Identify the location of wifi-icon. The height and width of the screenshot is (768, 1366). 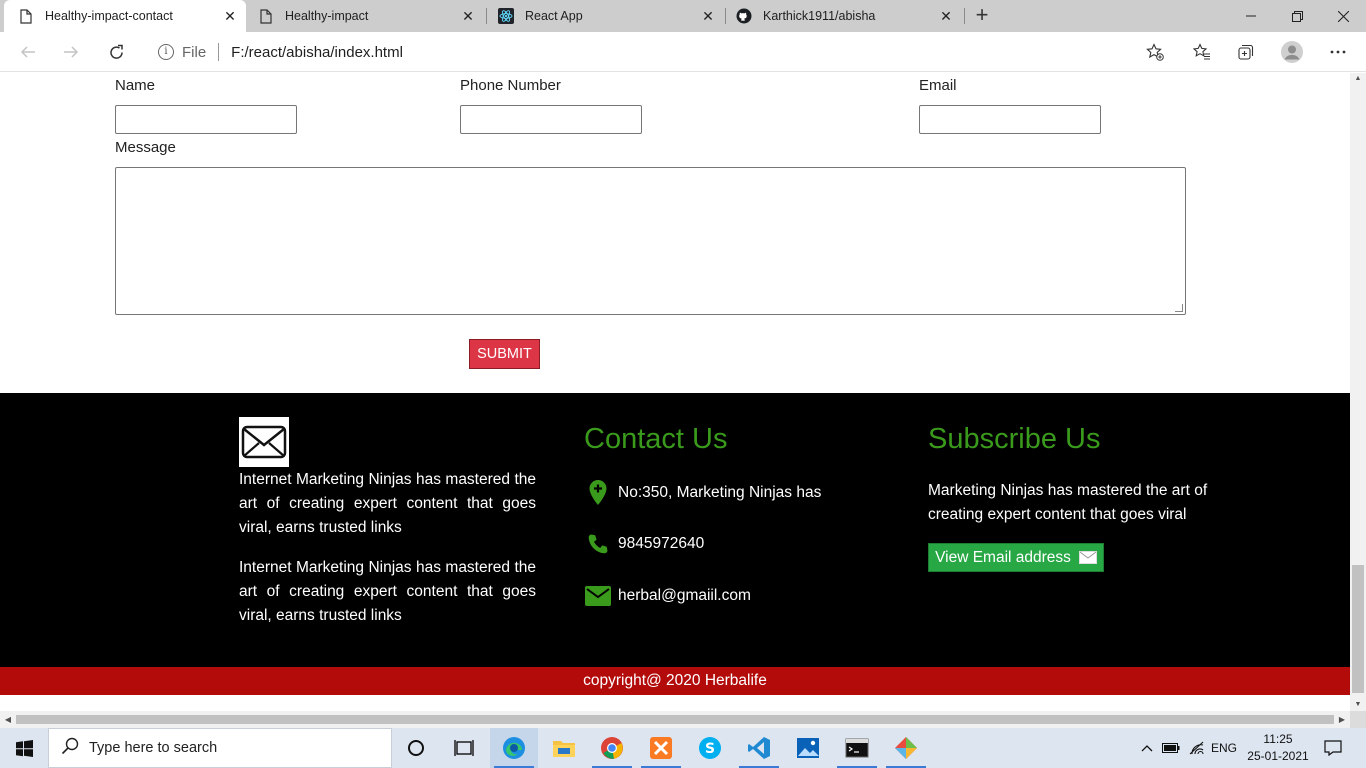
(1196, 748).